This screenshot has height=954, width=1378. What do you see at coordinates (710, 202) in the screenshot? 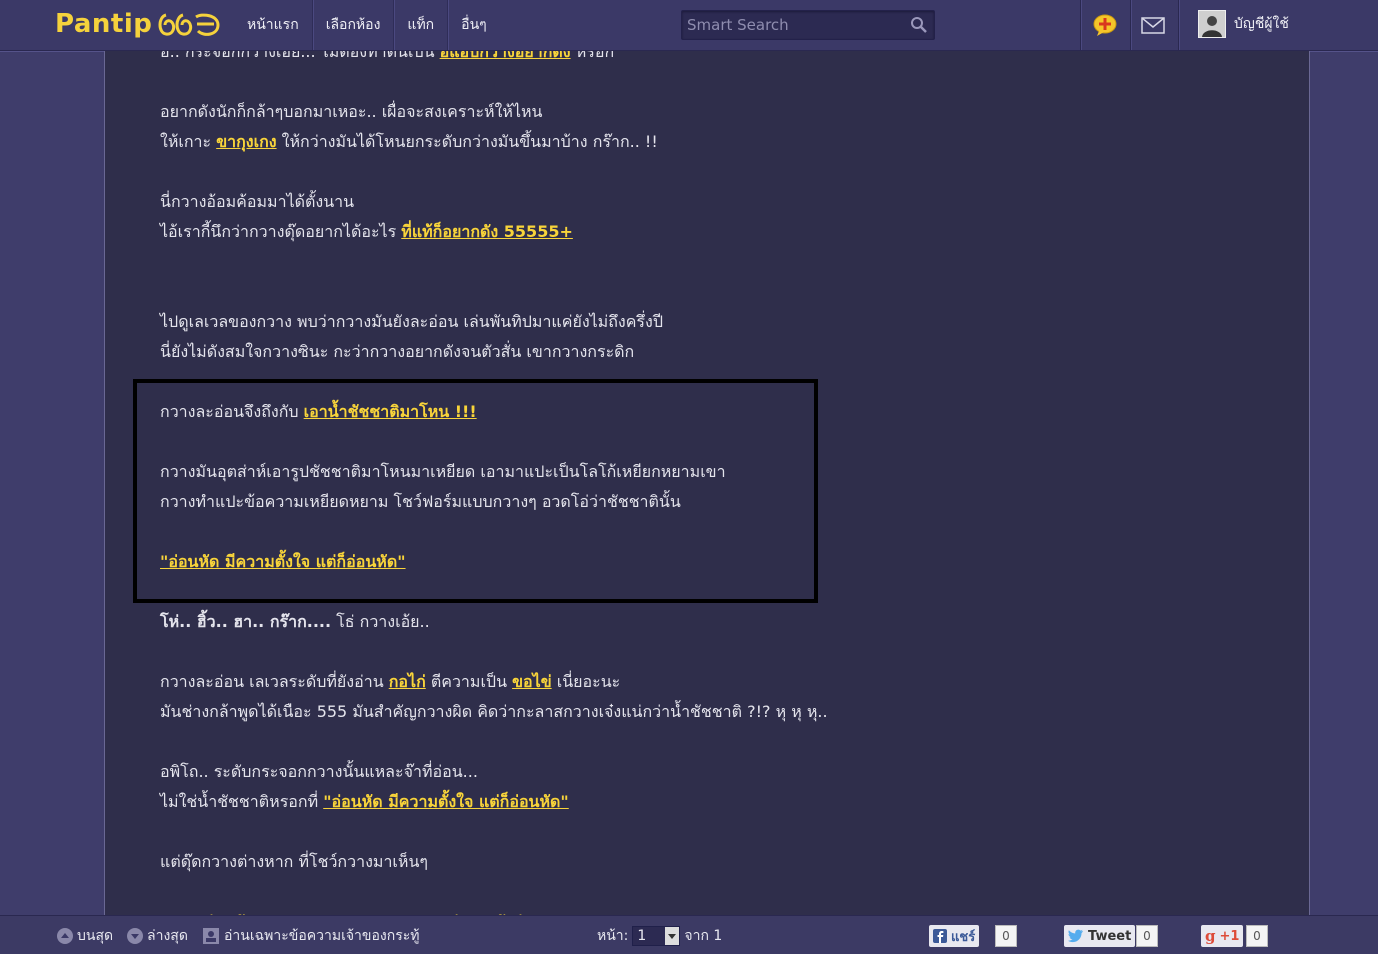
I see `post-line: นี่กวางอ้อมค้อมมาได้ตั้งนาน` at bounding box center [710, 202].